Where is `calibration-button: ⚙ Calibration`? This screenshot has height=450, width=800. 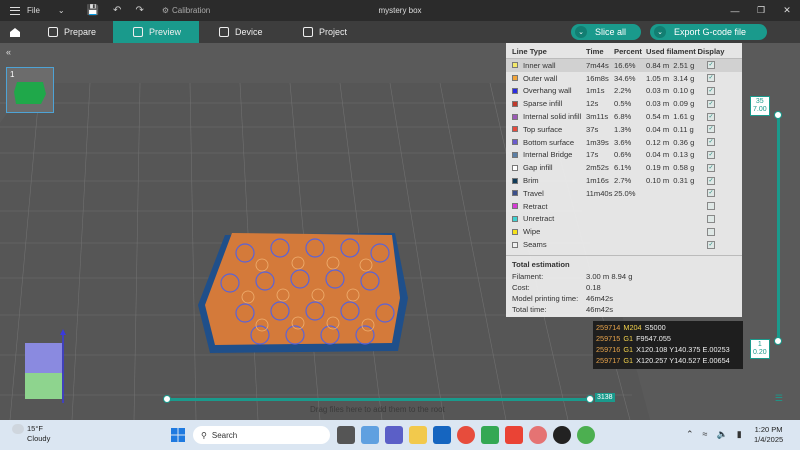 calibration-button: ⚙ Calibration is located at coordinates (186, 10).